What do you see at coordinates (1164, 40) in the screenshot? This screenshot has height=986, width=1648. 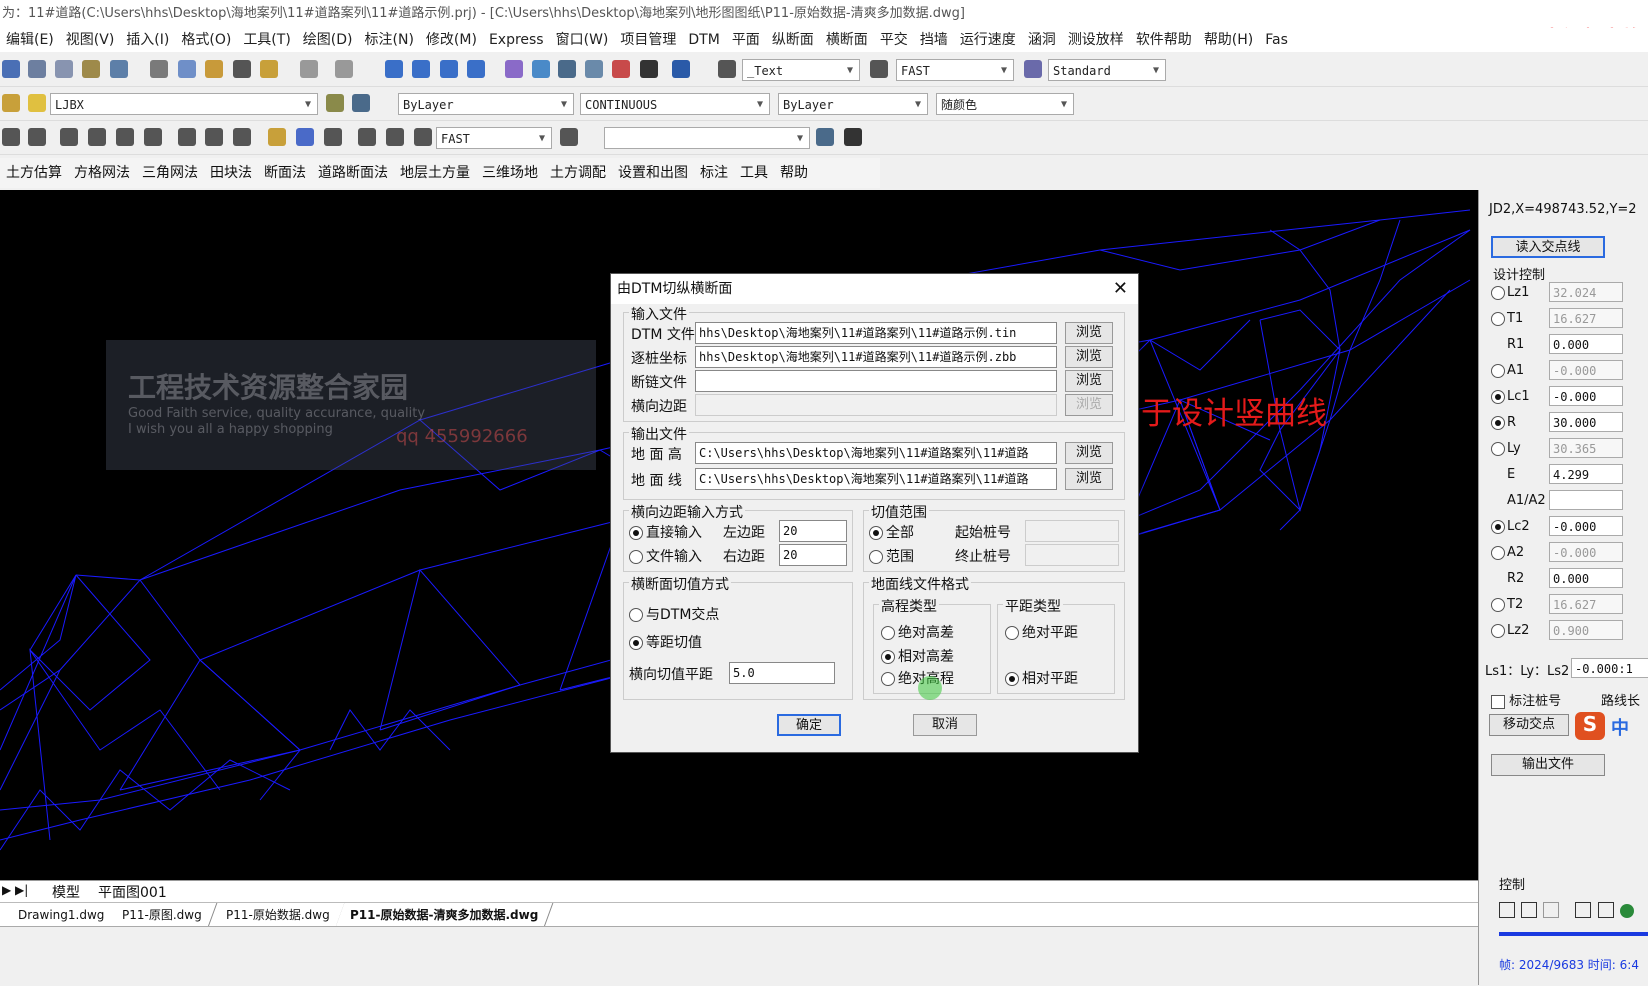 I see `menu-software-help: 软件帮助` at bounding box center [1164, 40].